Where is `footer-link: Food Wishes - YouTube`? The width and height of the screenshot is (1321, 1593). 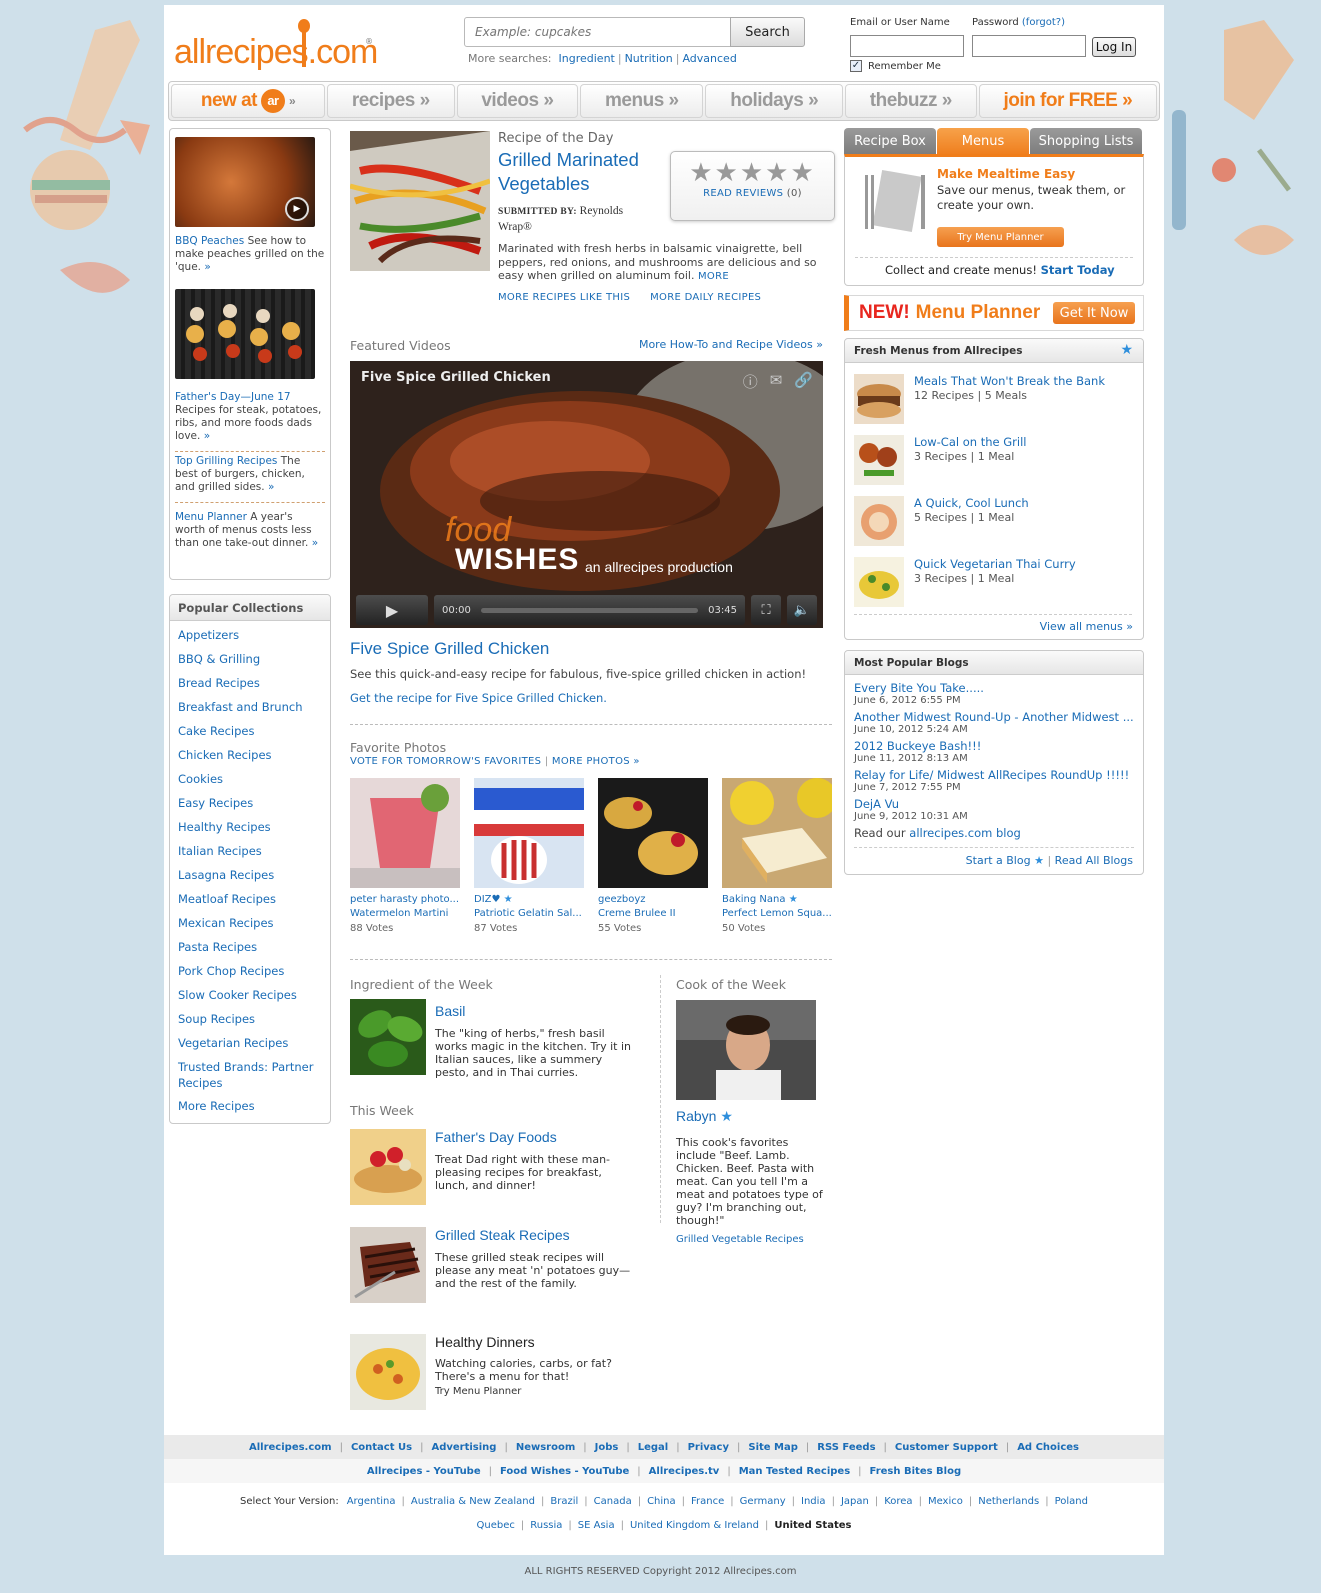 footer-link: Food Wishes - YouTube is located at coordinates (564, 1471).